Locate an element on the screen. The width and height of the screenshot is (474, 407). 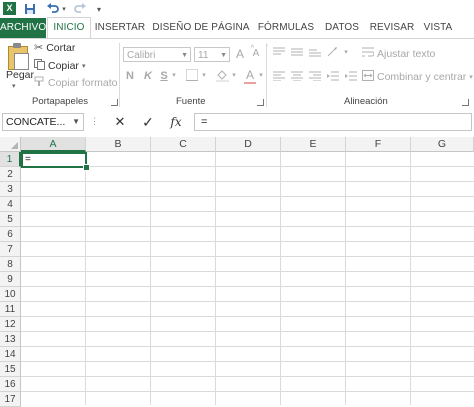
increase-indent-icon is located at coordinates (351, 77).